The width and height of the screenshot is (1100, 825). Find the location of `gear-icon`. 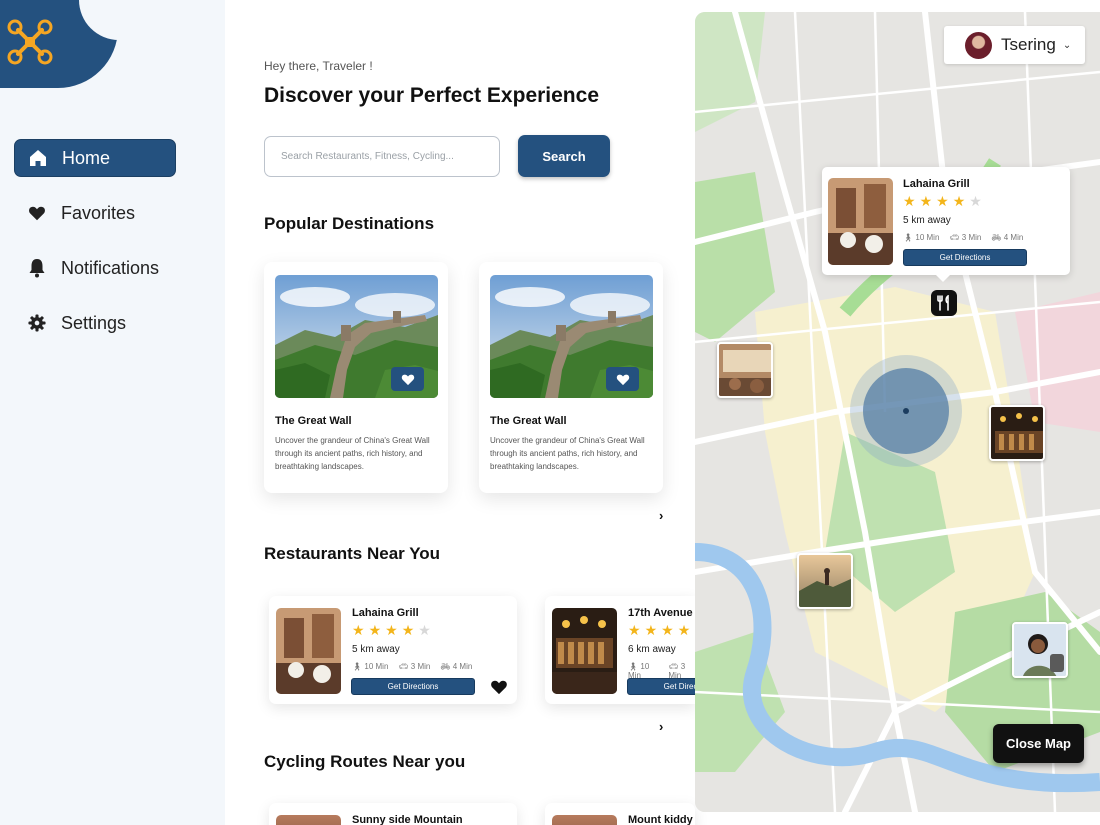

gear-icon is located at coordinates (37, 323).